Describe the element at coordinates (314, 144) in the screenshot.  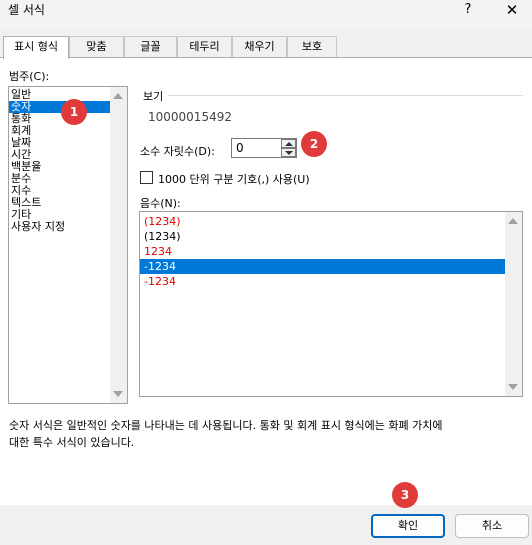
I see `step-badge-2: 2` at that location.